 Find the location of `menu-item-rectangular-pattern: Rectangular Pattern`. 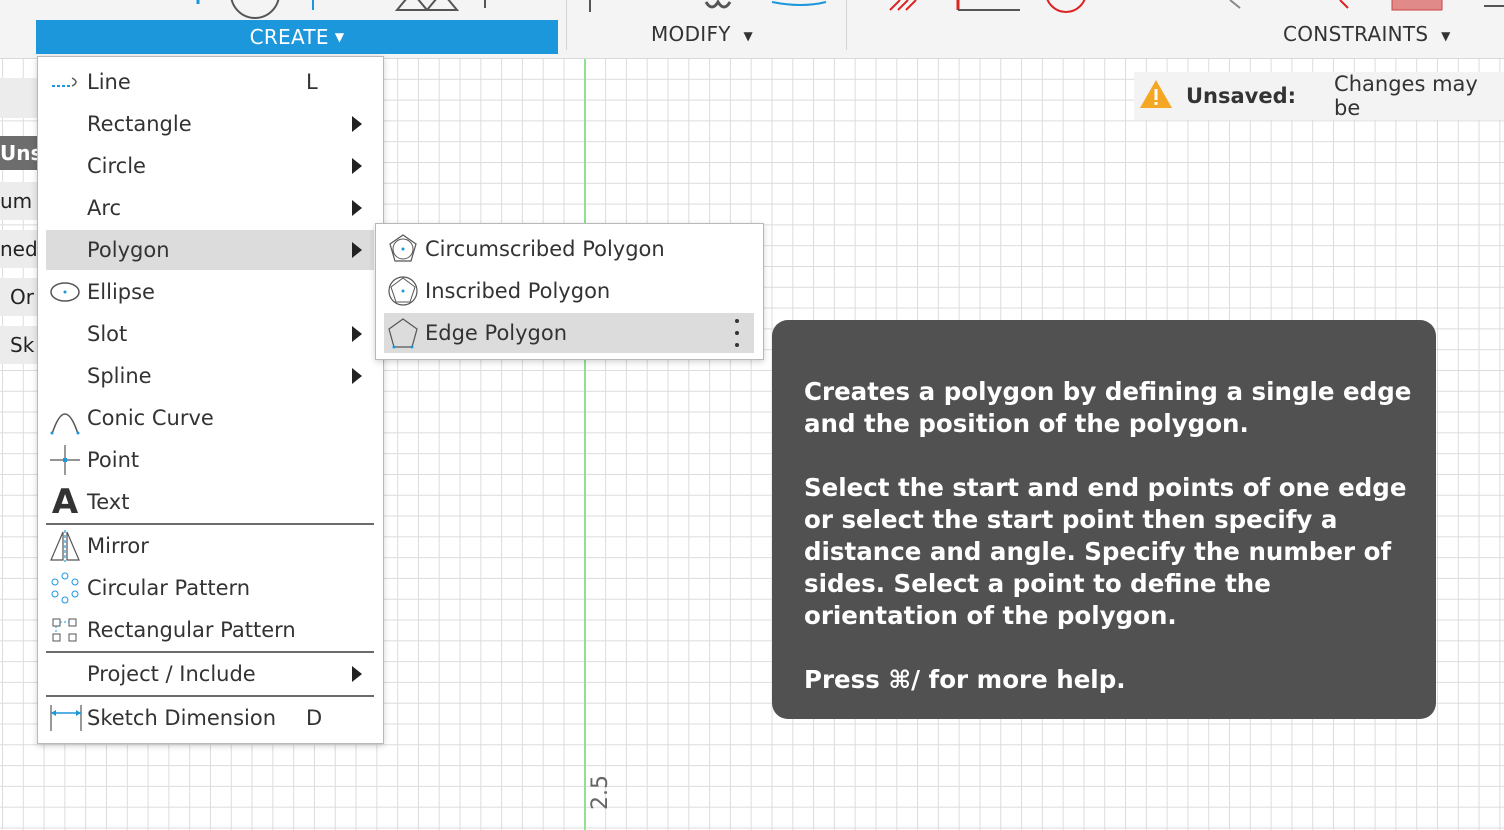

menu-item-rectangular-pattern: Rectangular Pattern is located at coordinates (210, 630).